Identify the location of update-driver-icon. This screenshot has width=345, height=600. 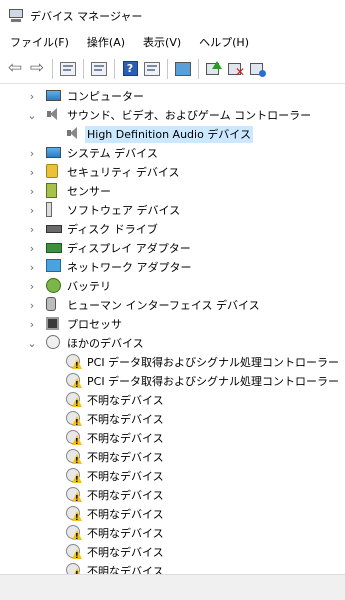
(214, 69).